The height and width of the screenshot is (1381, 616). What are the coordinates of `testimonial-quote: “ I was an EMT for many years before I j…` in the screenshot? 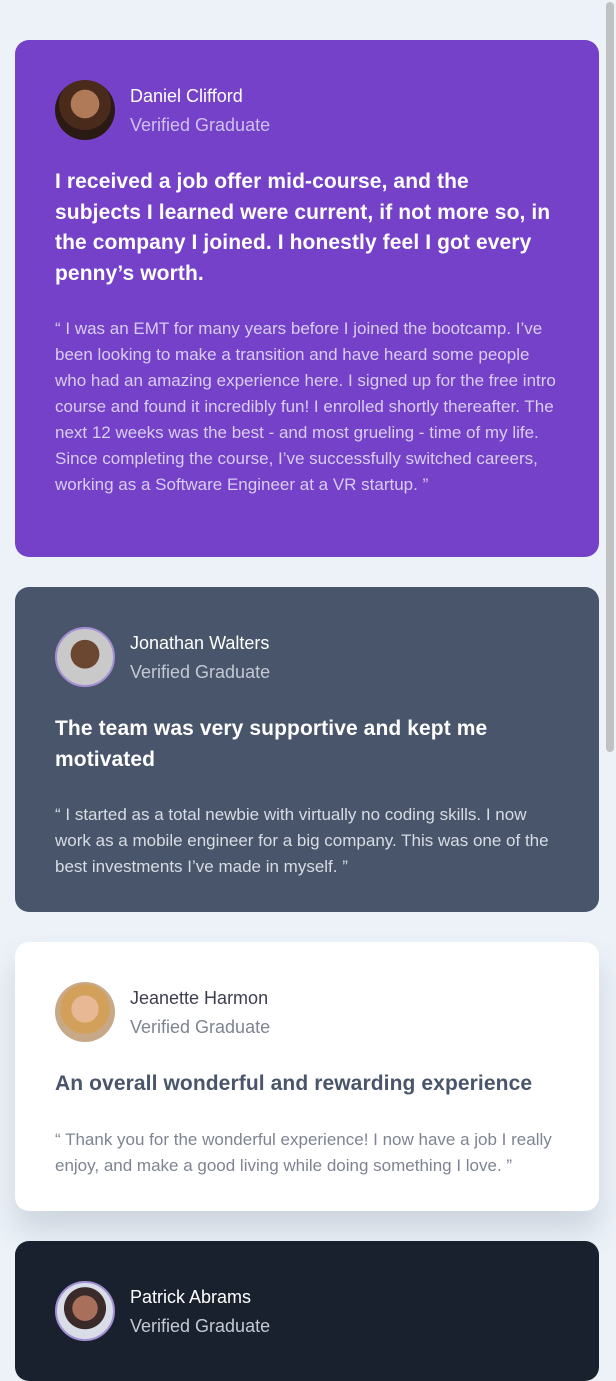 It's located at (305, 406).